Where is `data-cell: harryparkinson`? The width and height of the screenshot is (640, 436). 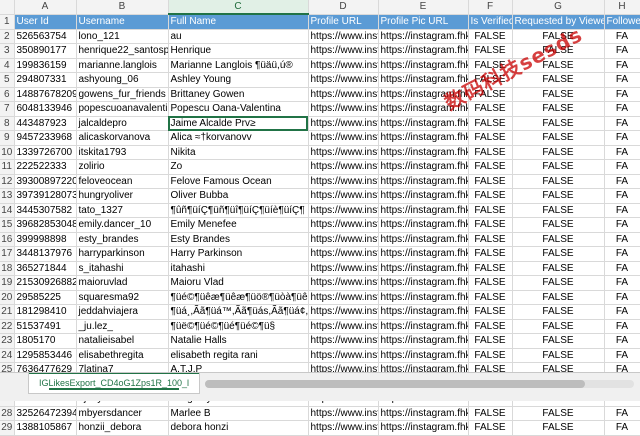 data-cell: harryparkinson is located at coordinates (122, 254).